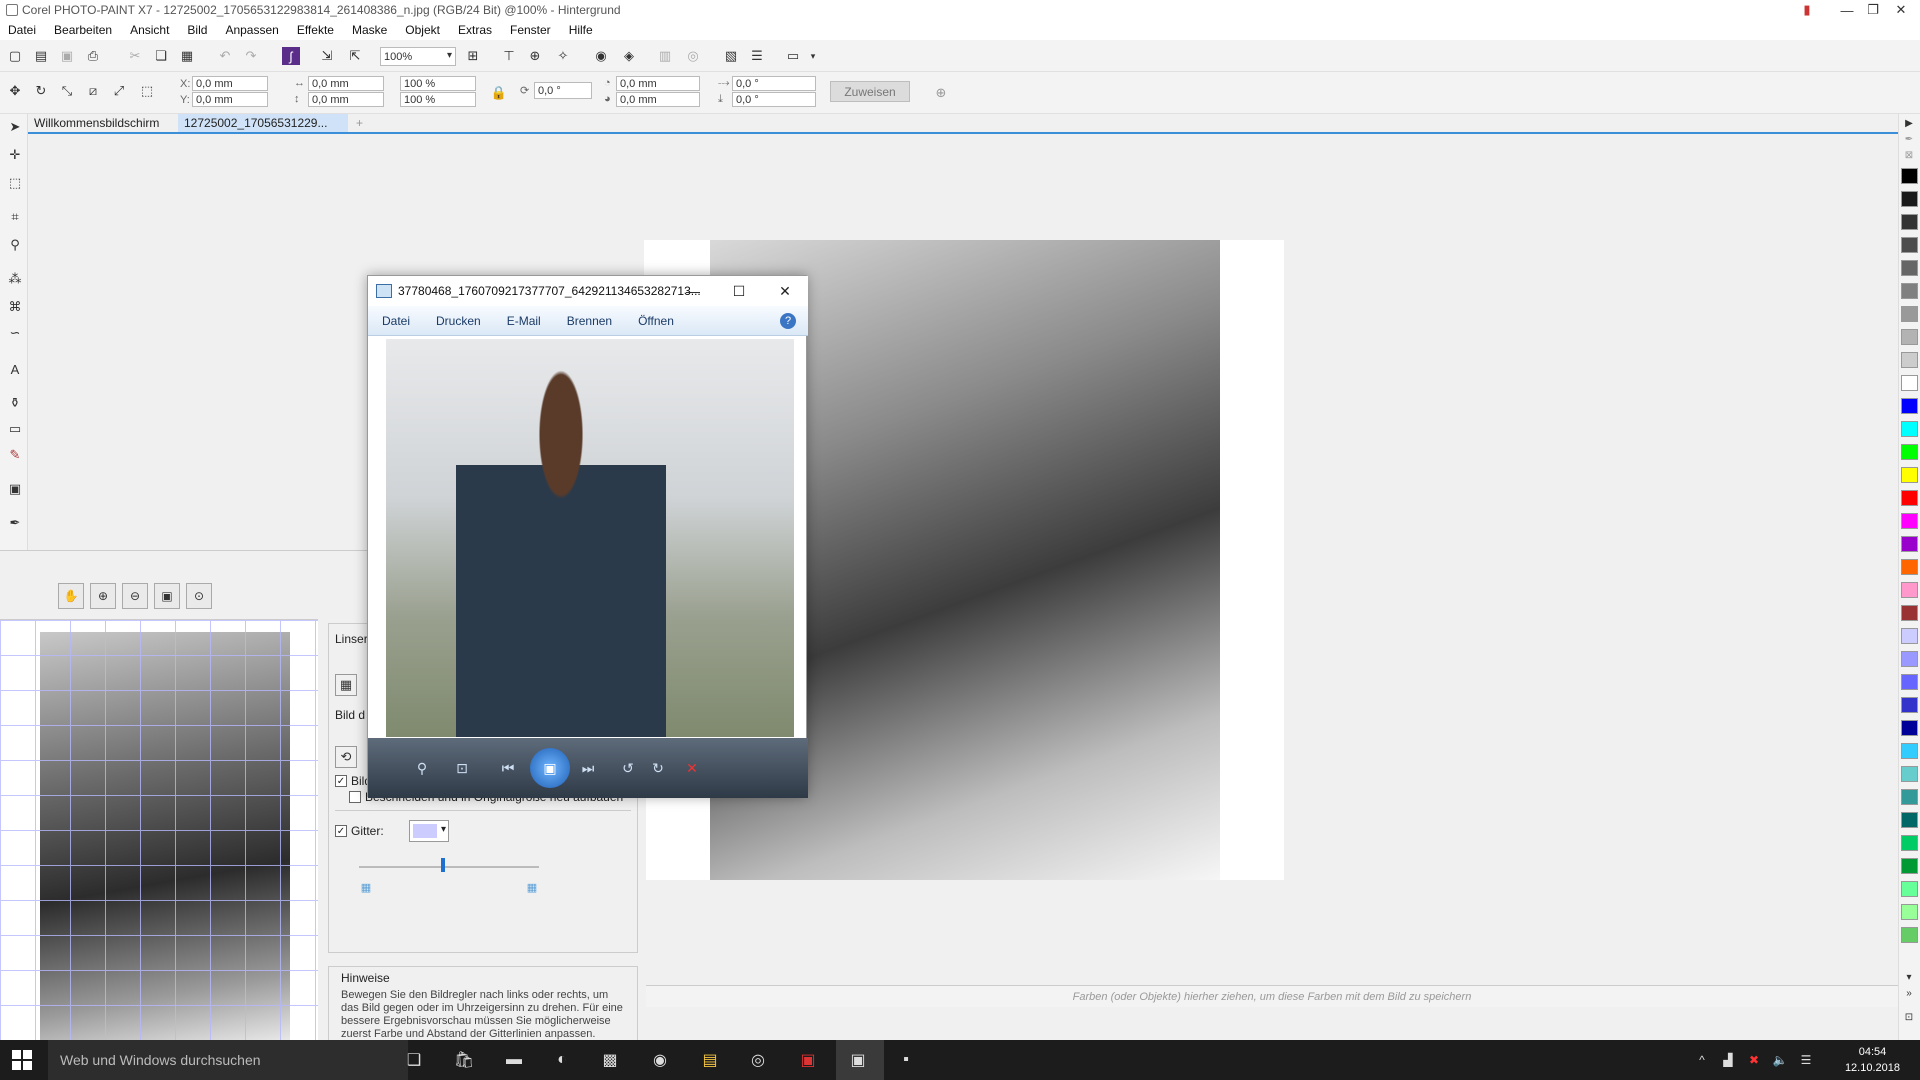 The width and height of the screenshot is (1920, 1080). What do you see at coordinates (693, 56) in the screenshot?
I see `lens-icon: ◎` at bounding box center [693, 56].